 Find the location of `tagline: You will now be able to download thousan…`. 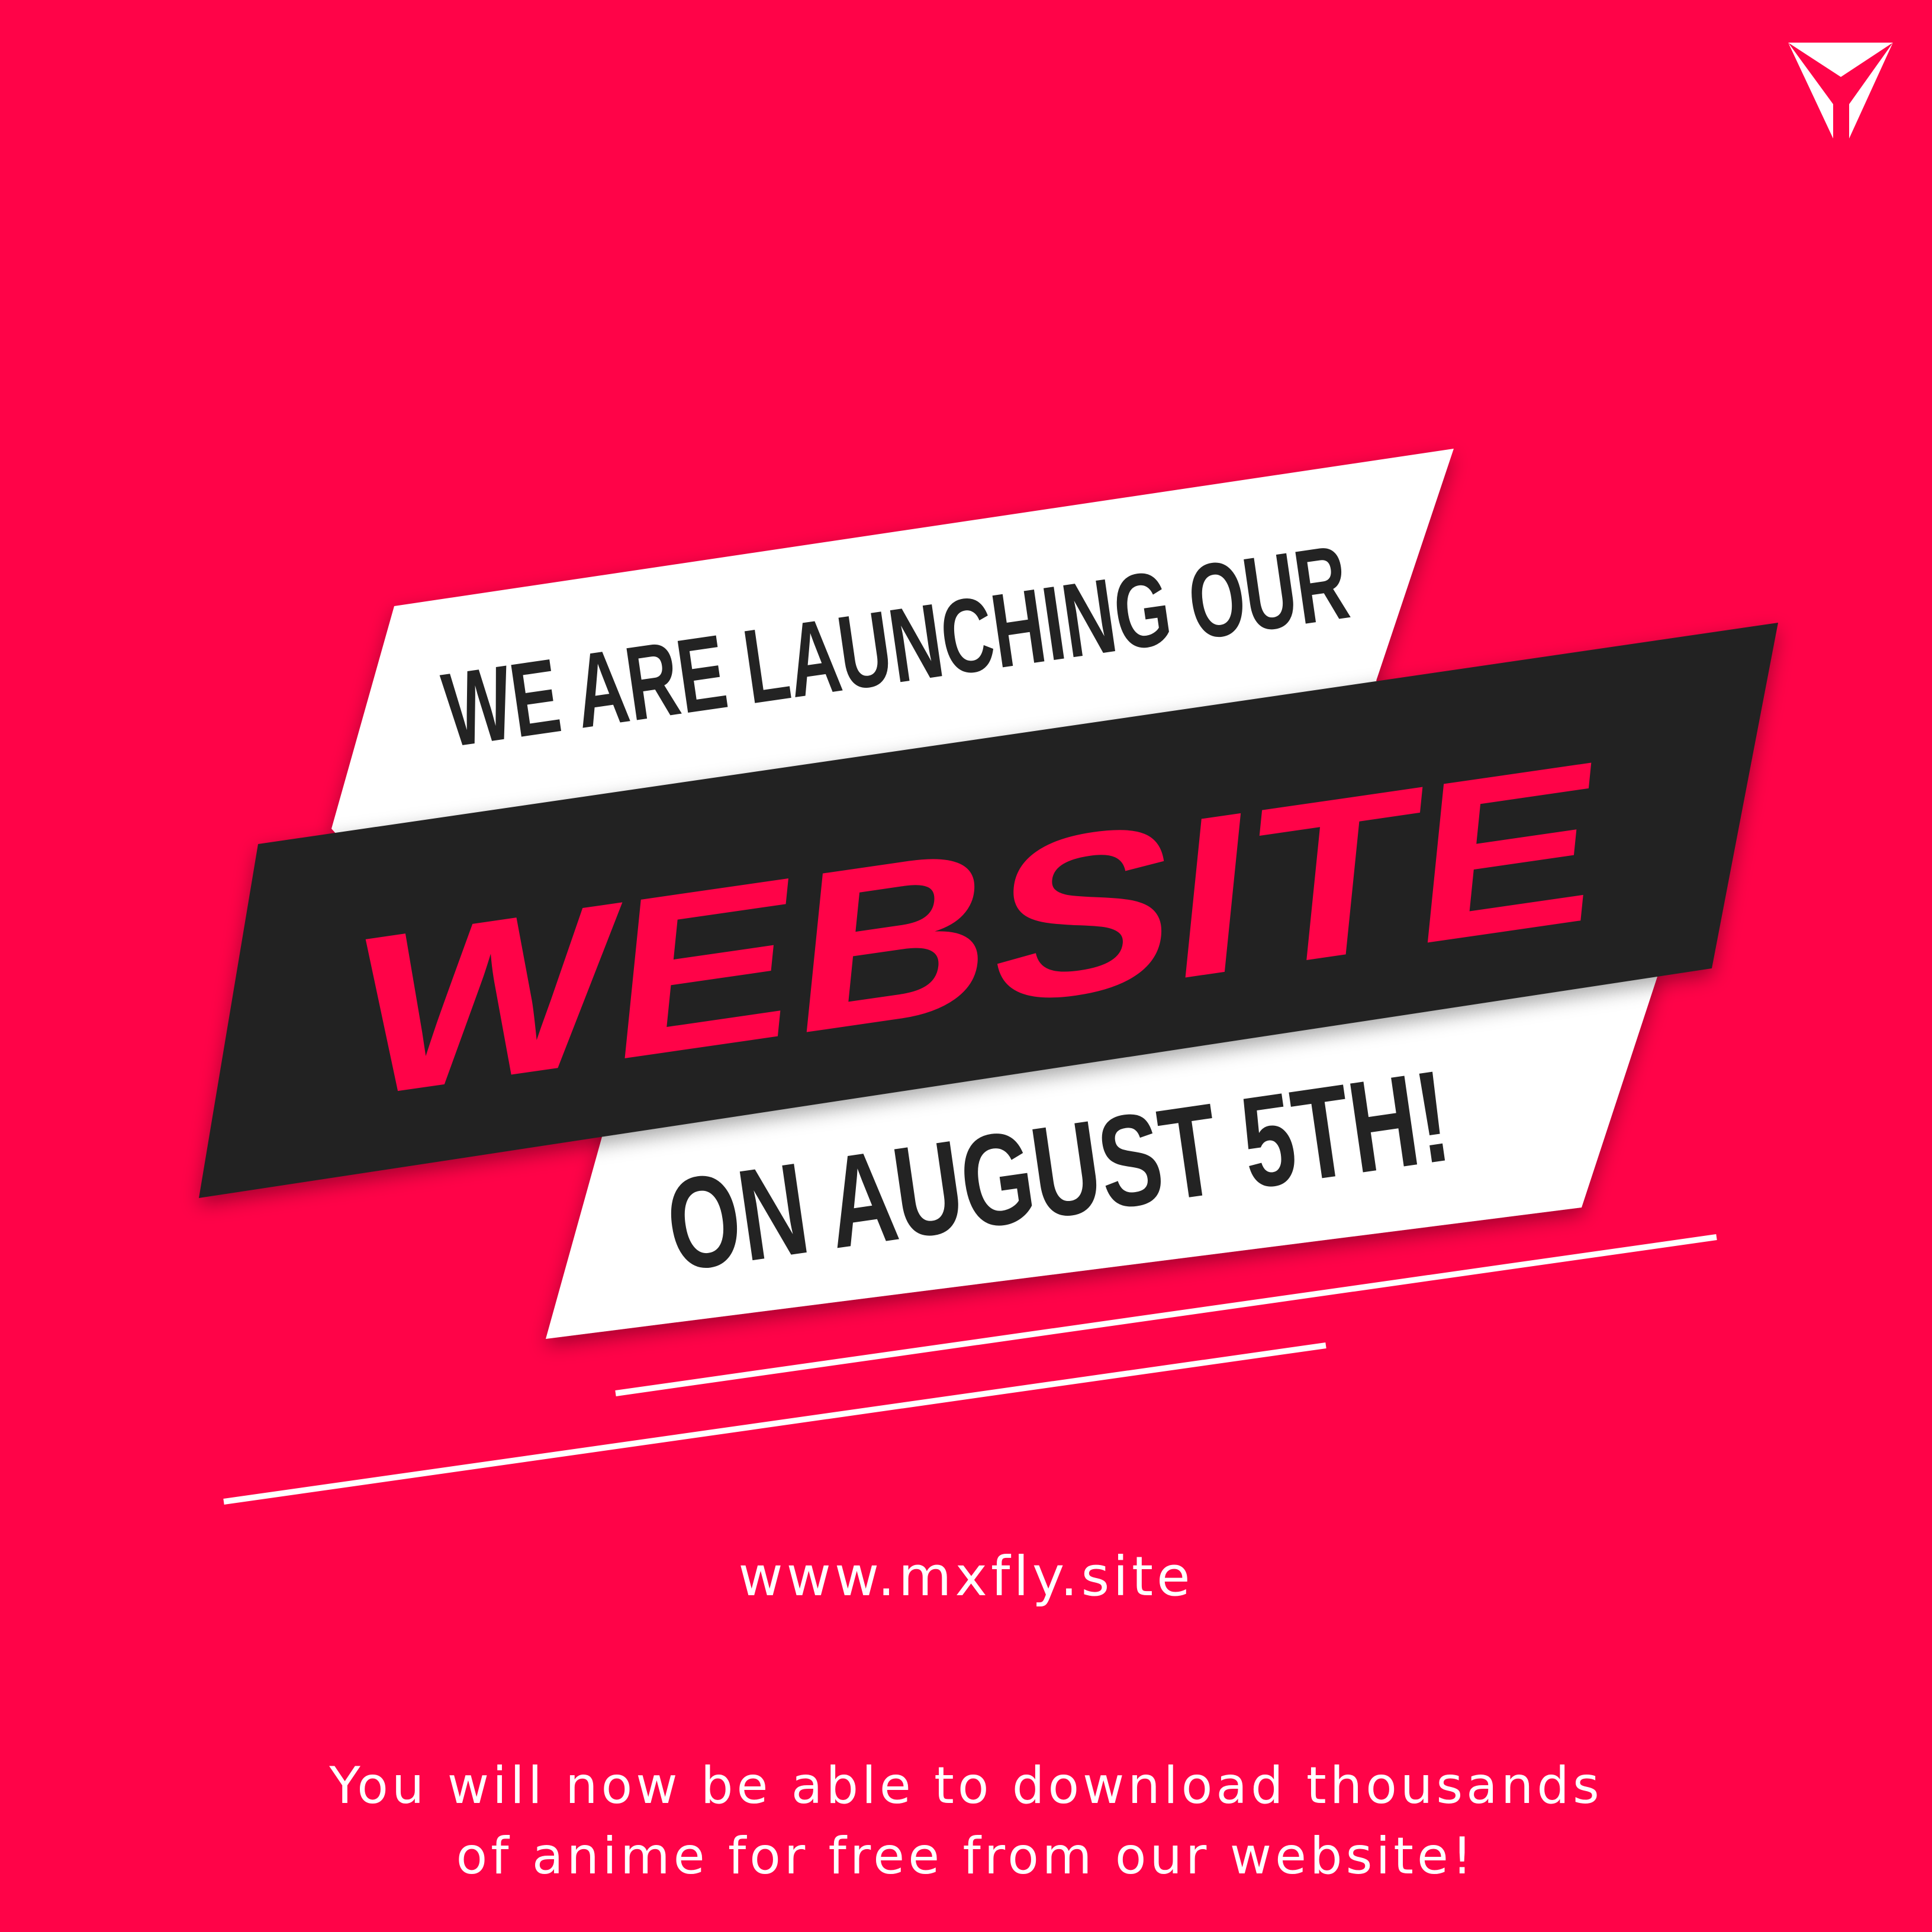

tagline: You will now be able to download thousan… is located at coordinates (966, 1821).